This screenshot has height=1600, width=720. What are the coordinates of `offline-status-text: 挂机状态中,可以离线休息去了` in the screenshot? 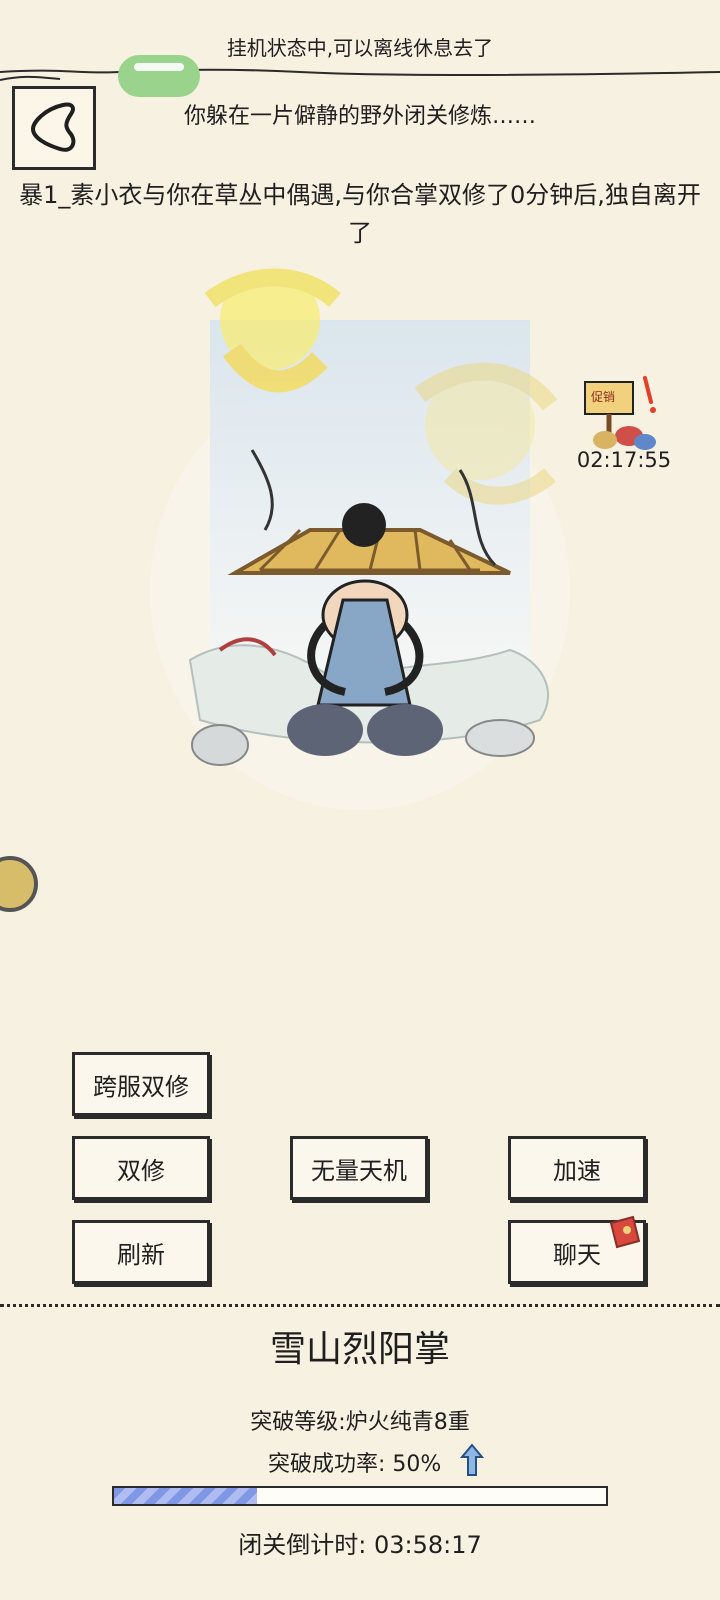 It's located at (360, 48).